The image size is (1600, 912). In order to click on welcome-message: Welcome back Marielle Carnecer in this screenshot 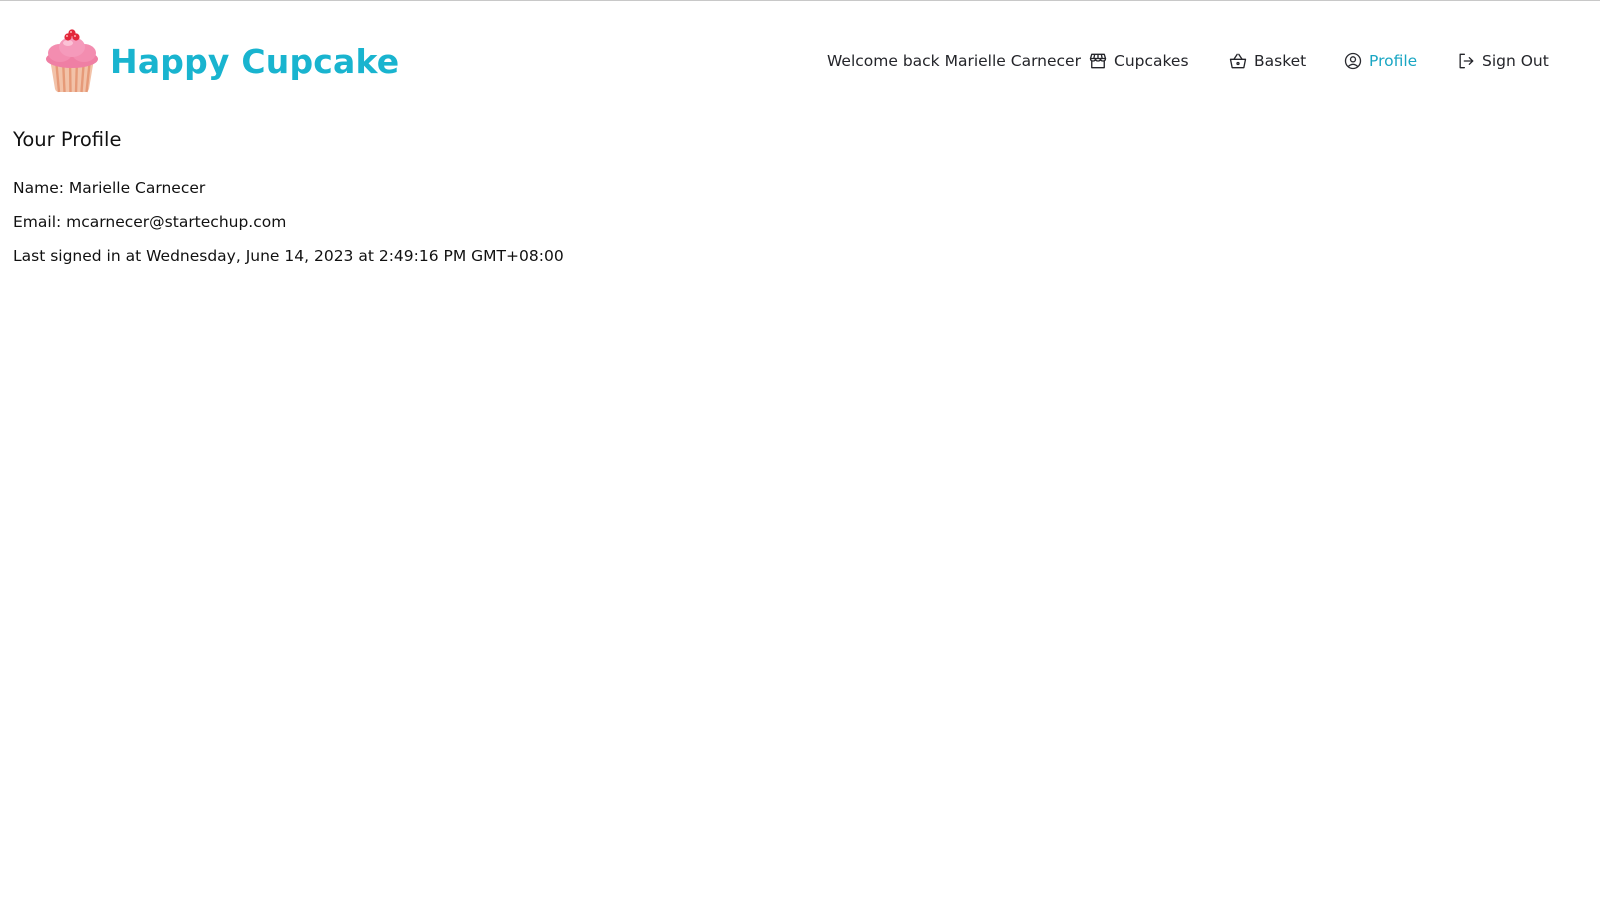, I will do `click(954, 61)`.